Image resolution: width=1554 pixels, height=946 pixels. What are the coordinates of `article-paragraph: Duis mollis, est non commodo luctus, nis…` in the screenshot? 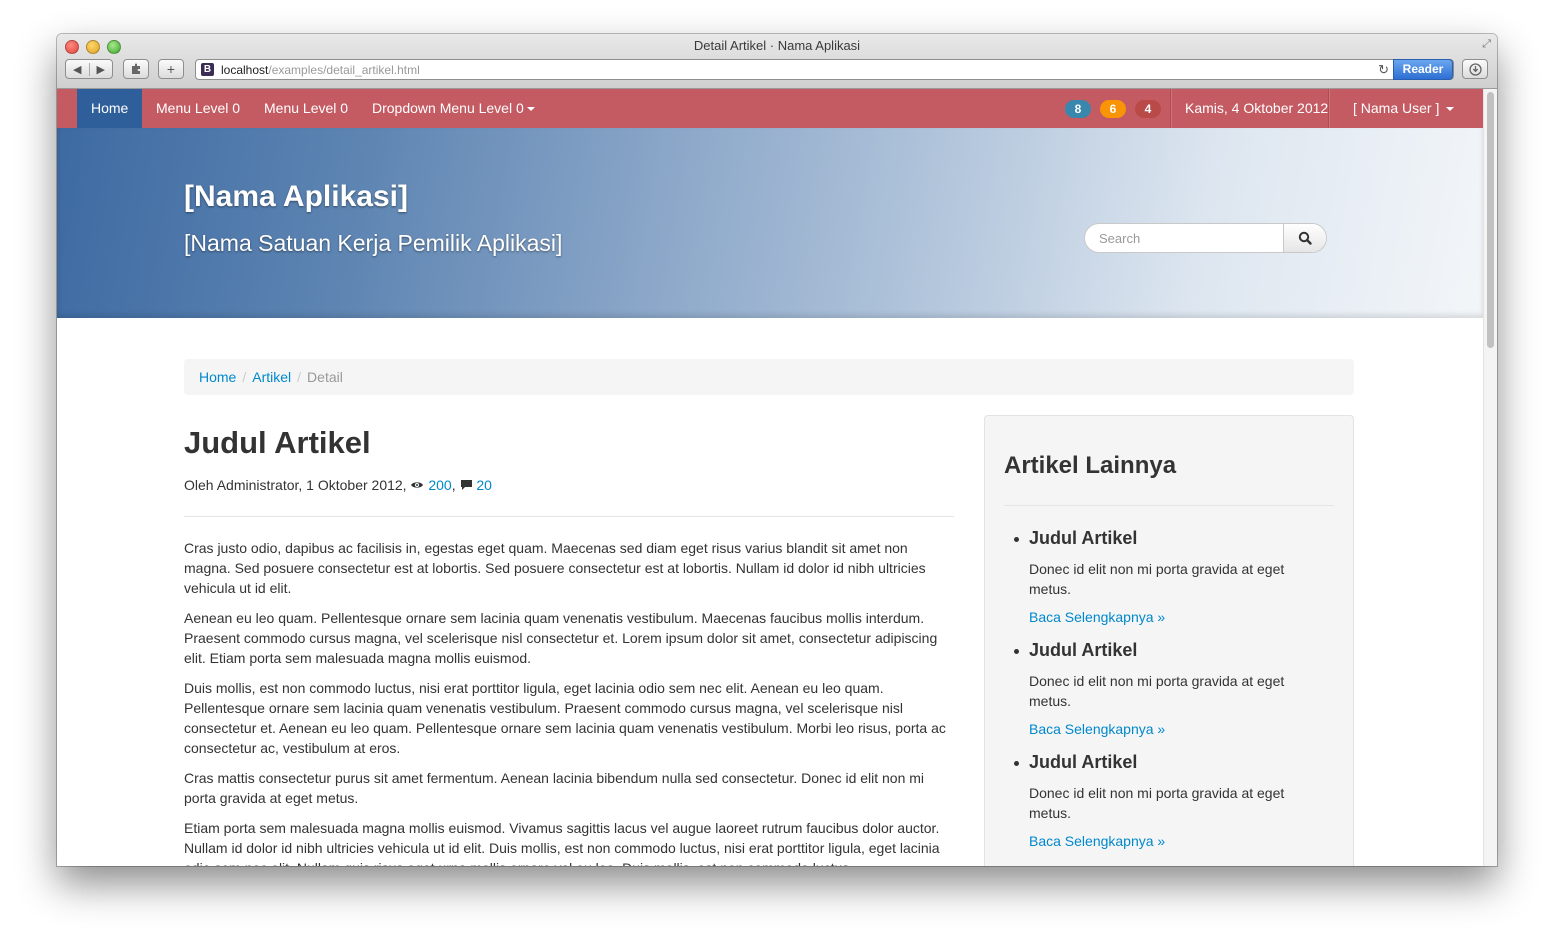 It's located at (565, 718).